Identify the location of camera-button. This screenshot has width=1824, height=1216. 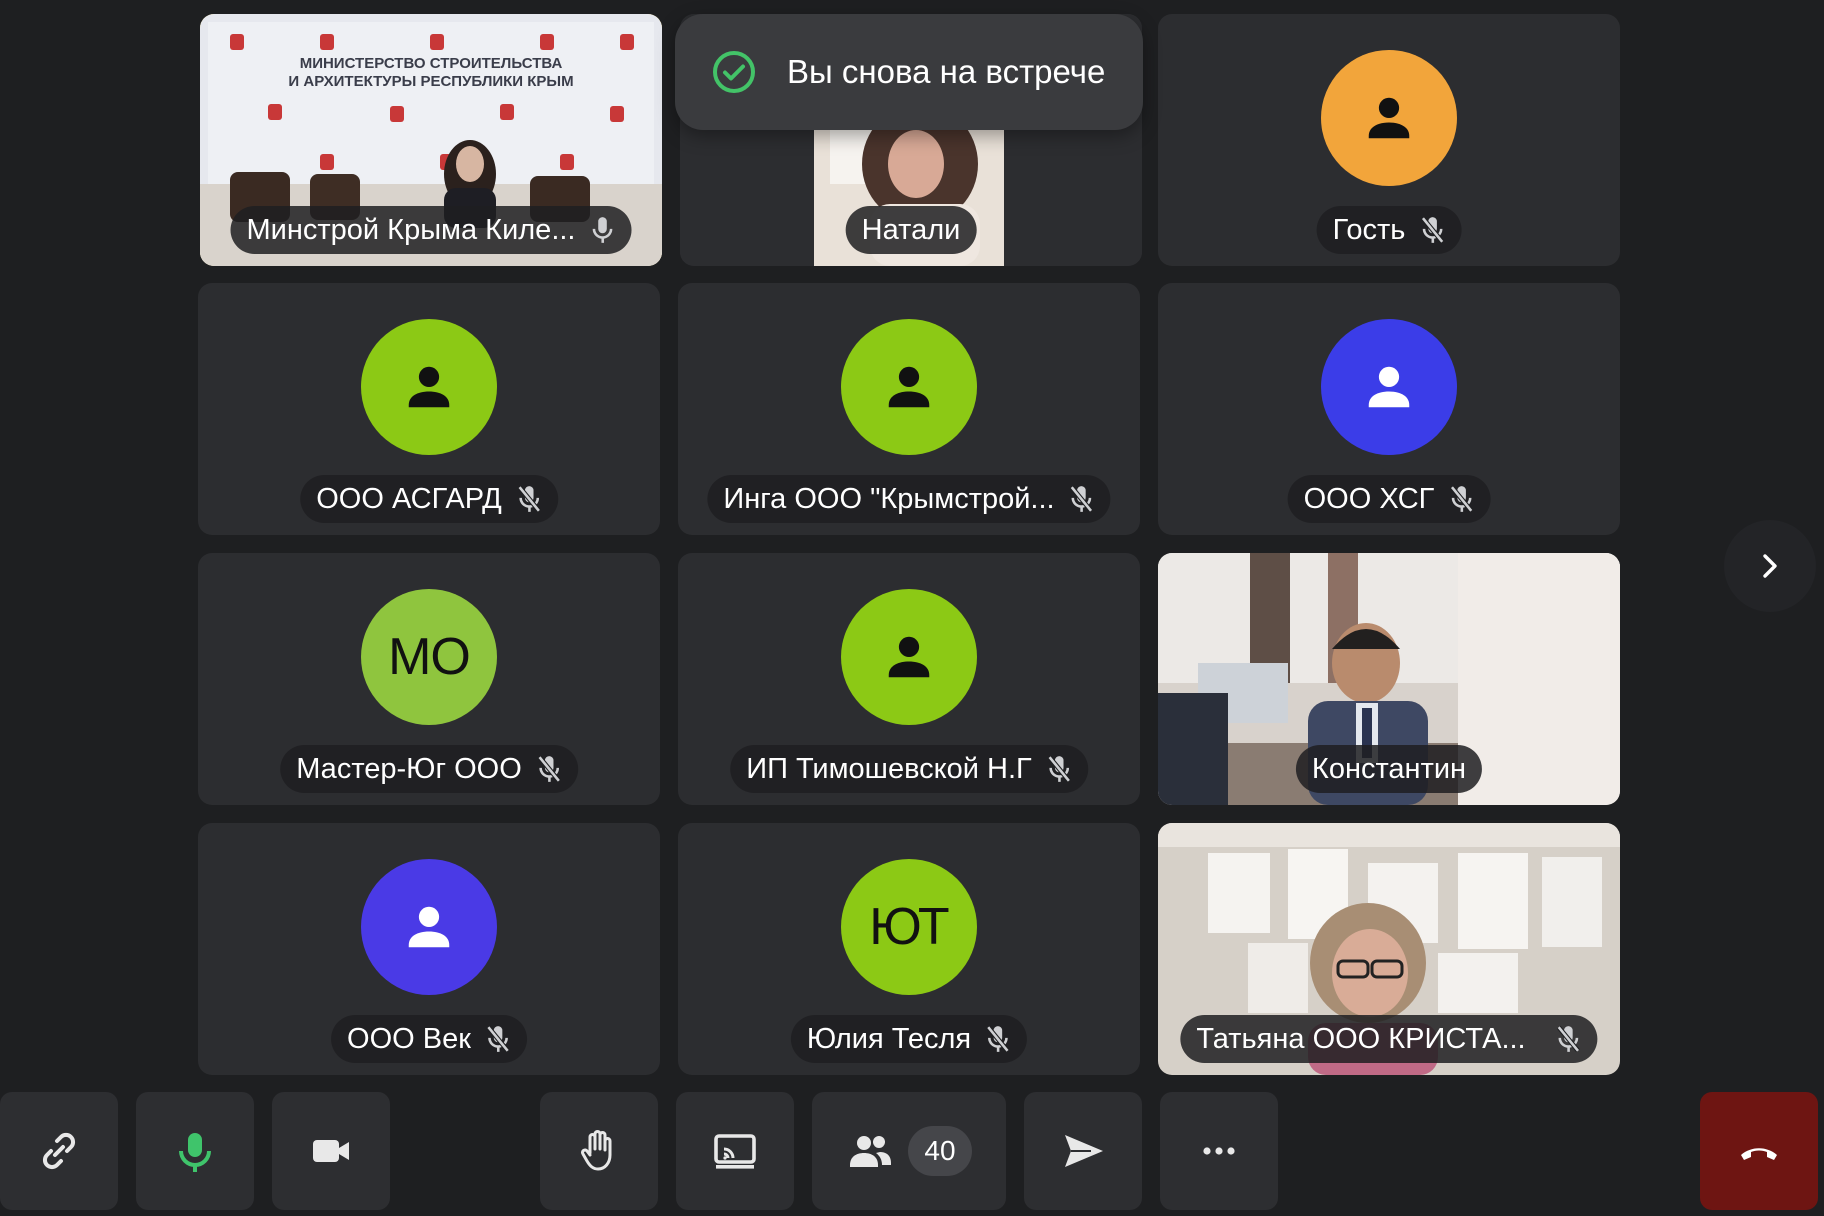
(331, 1151).